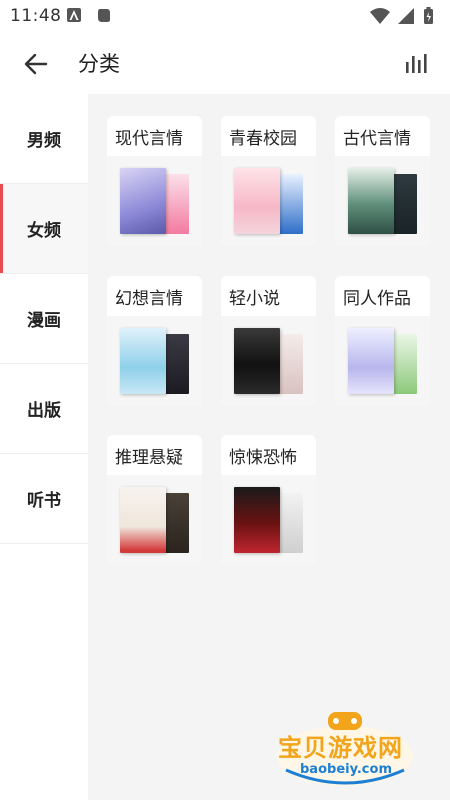 The height and width of the screenshot is (800, 450). What do you see at coordinates (406, 16) in the screenshot?
I see `signal-icon` at bounding box center [406, 16].